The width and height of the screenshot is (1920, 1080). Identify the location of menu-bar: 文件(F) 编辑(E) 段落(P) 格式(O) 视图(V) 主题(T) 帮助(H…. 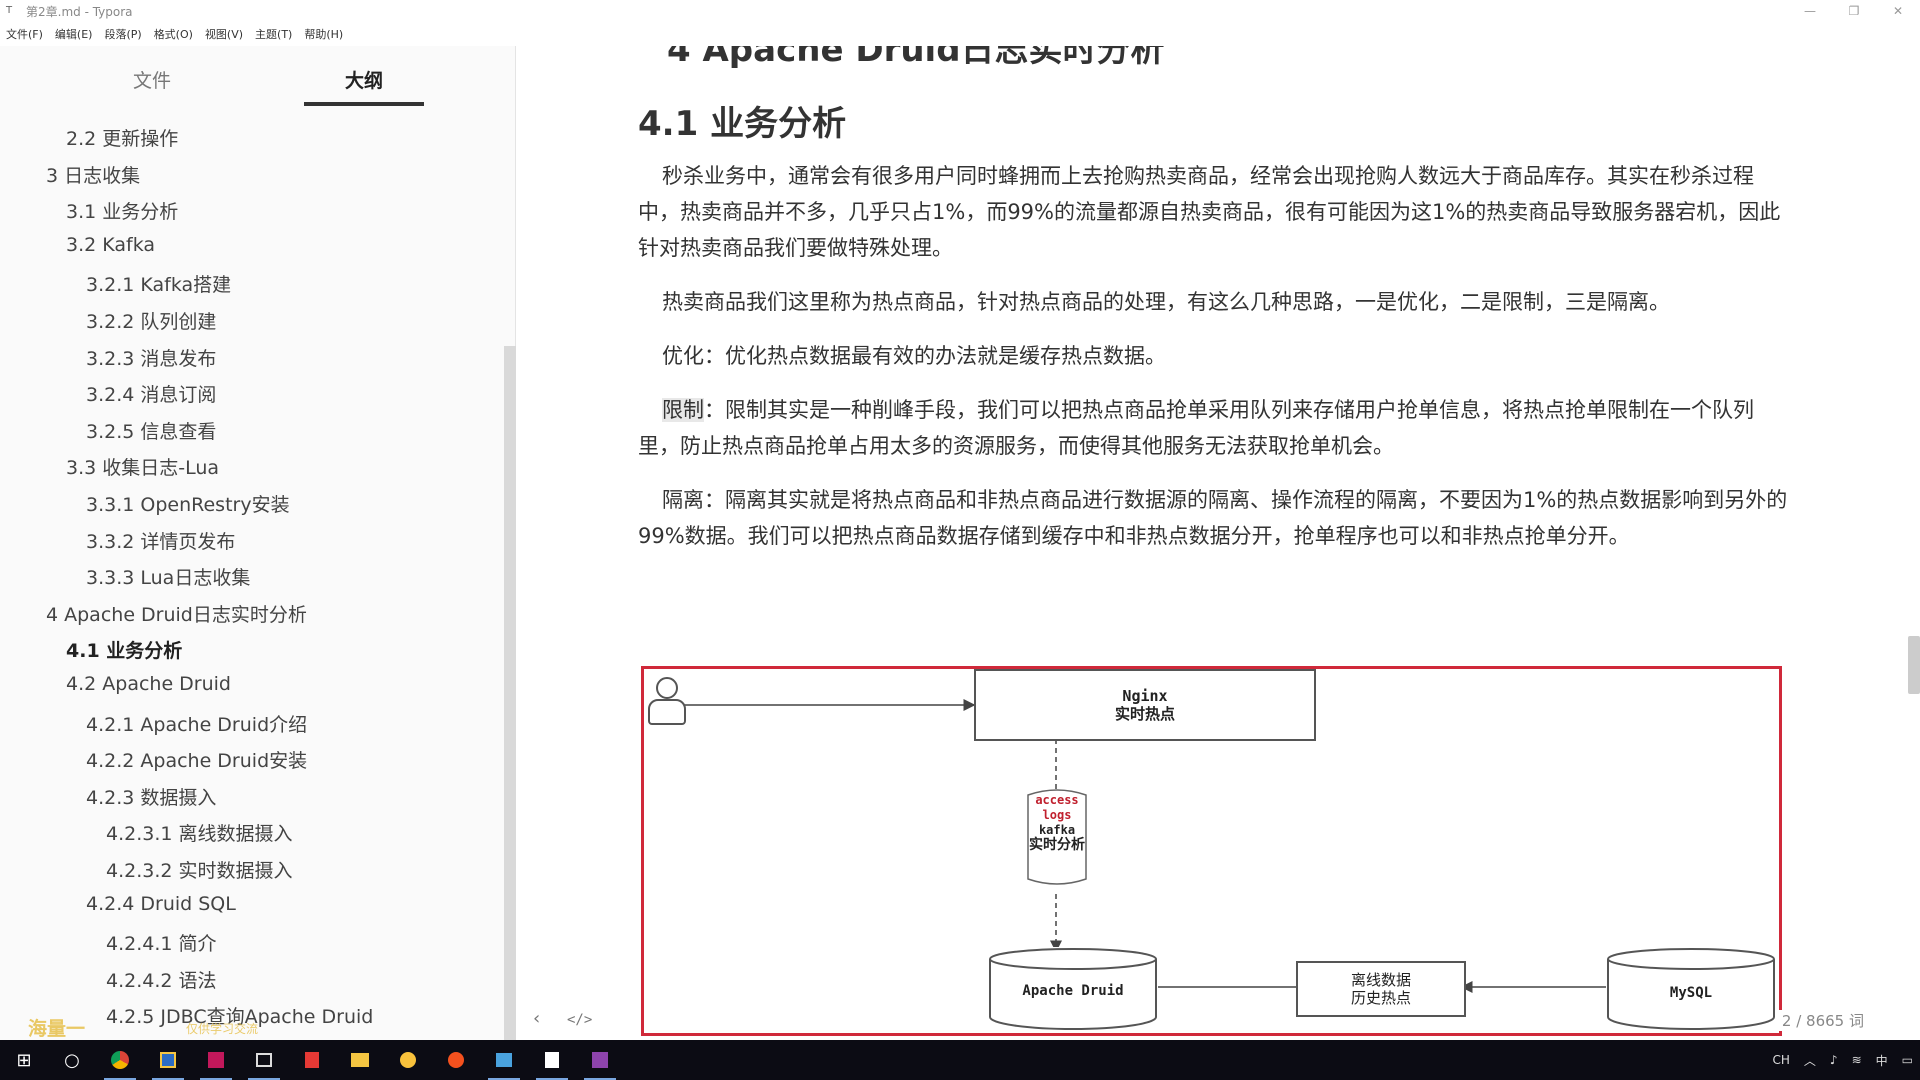
(960, 34).